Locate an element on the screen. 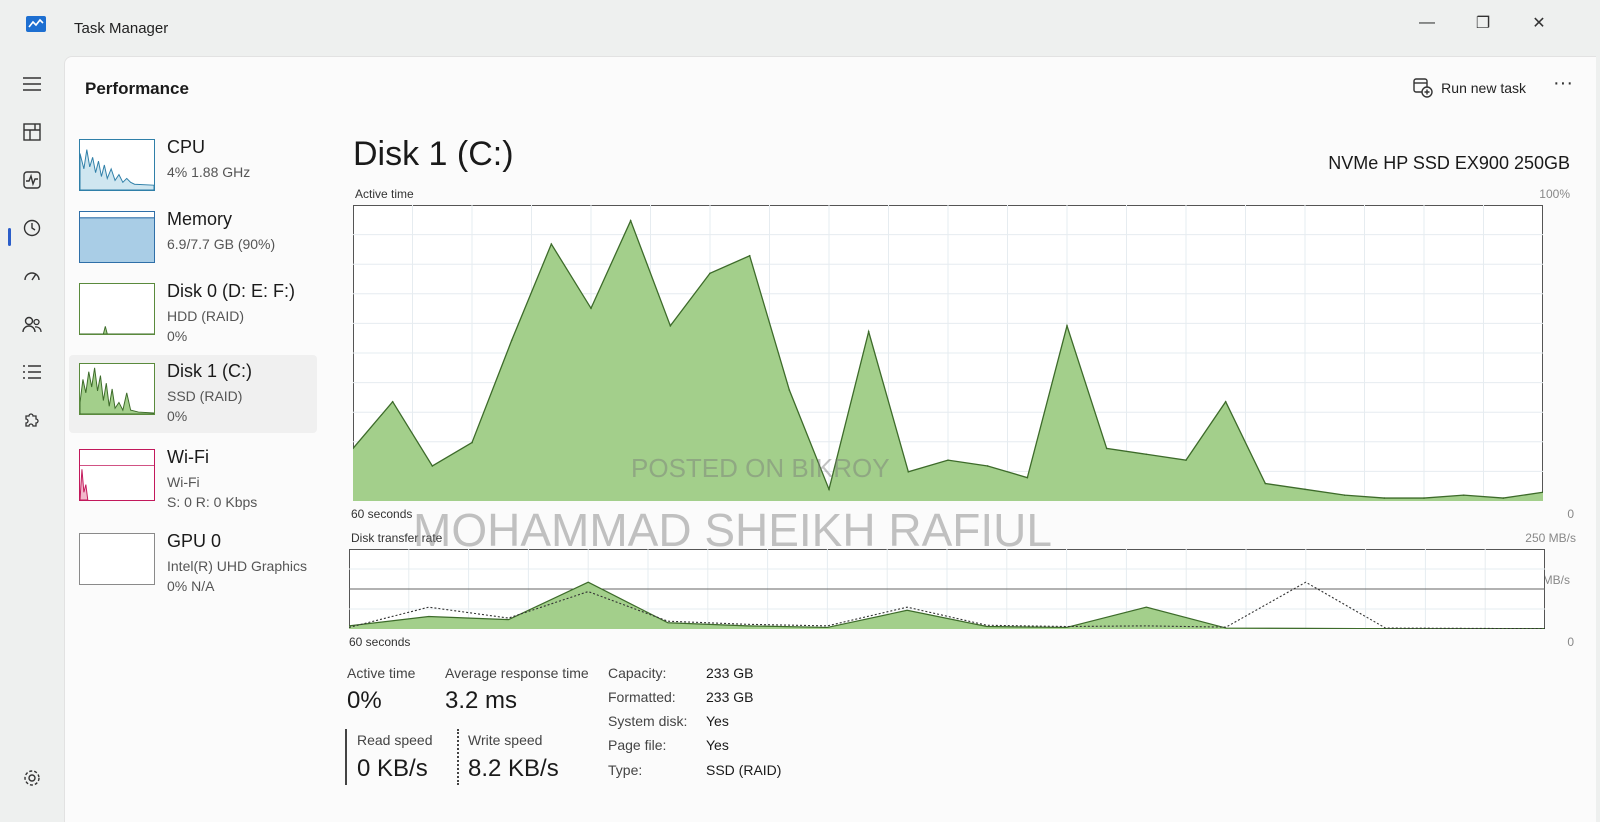 This screenshot has width=1600, height=822. device-wifi: Wi-Fi Wi-Fi S: 0 R: 0 Kbps is located at coordinates (193, 480).